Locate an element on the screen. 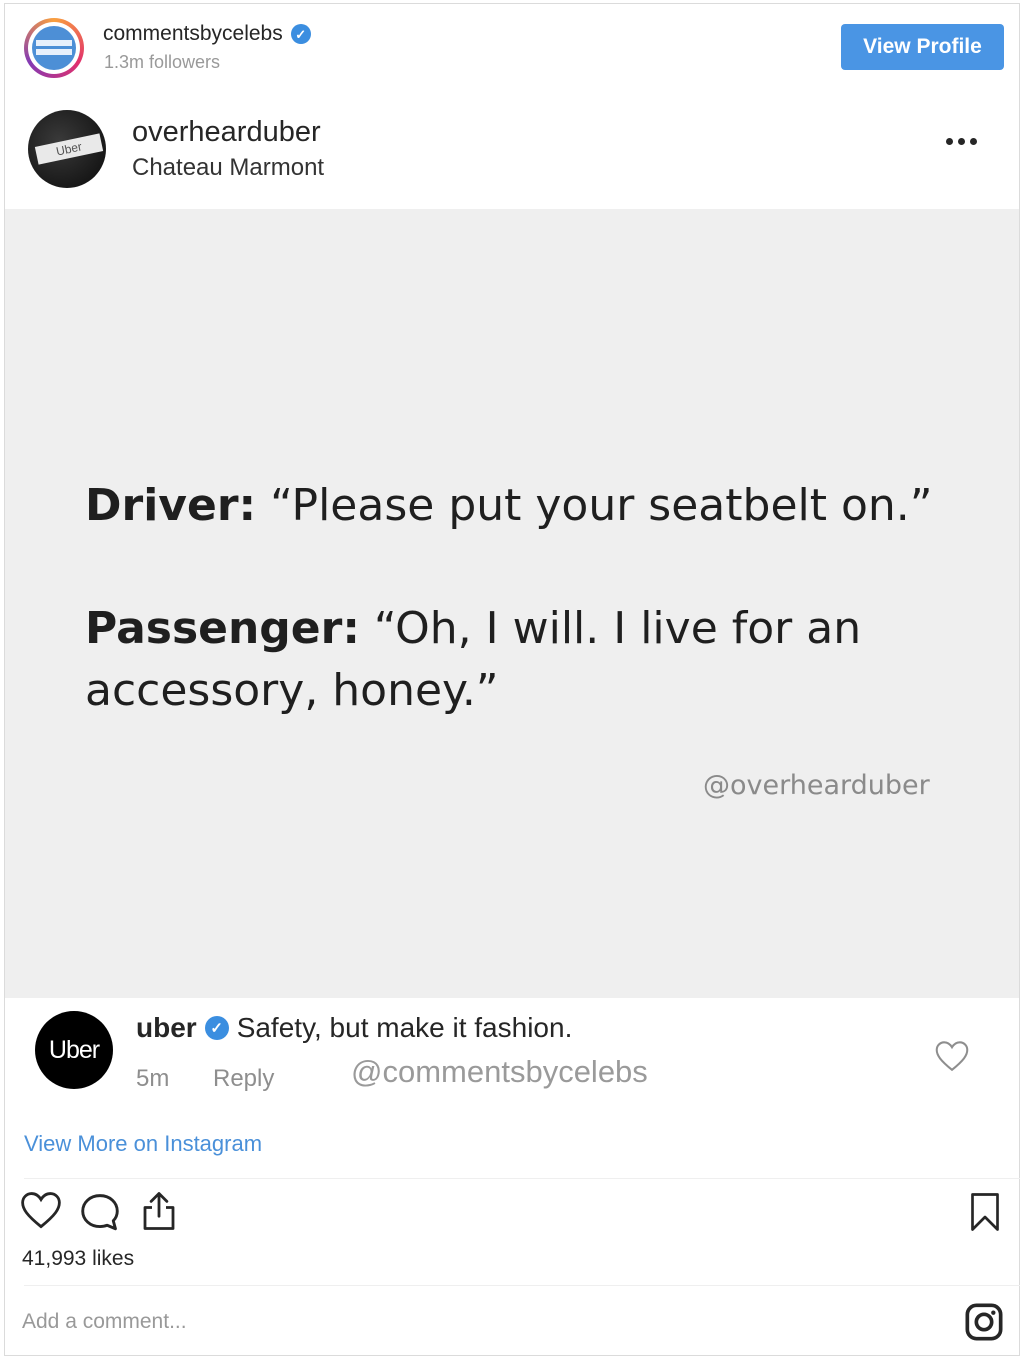  view-profile-button: View Profile is located at coordinates (922, 47).